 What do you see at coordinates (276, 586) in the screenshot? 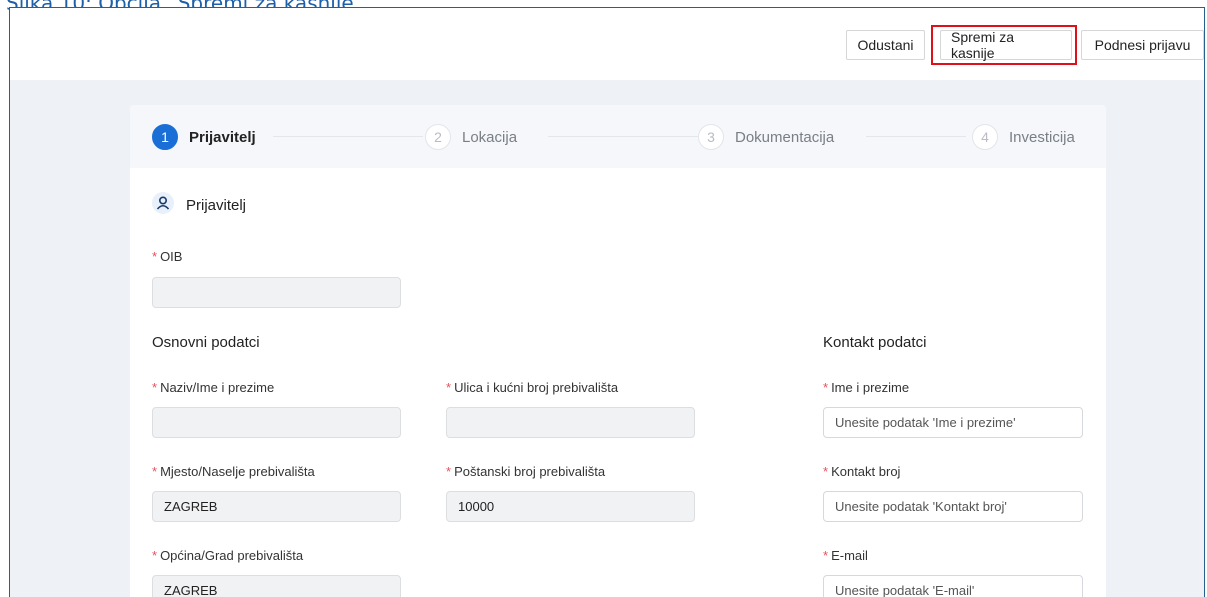
I see `opcina-field: ZAGREB` at bounding box center [276, 586].